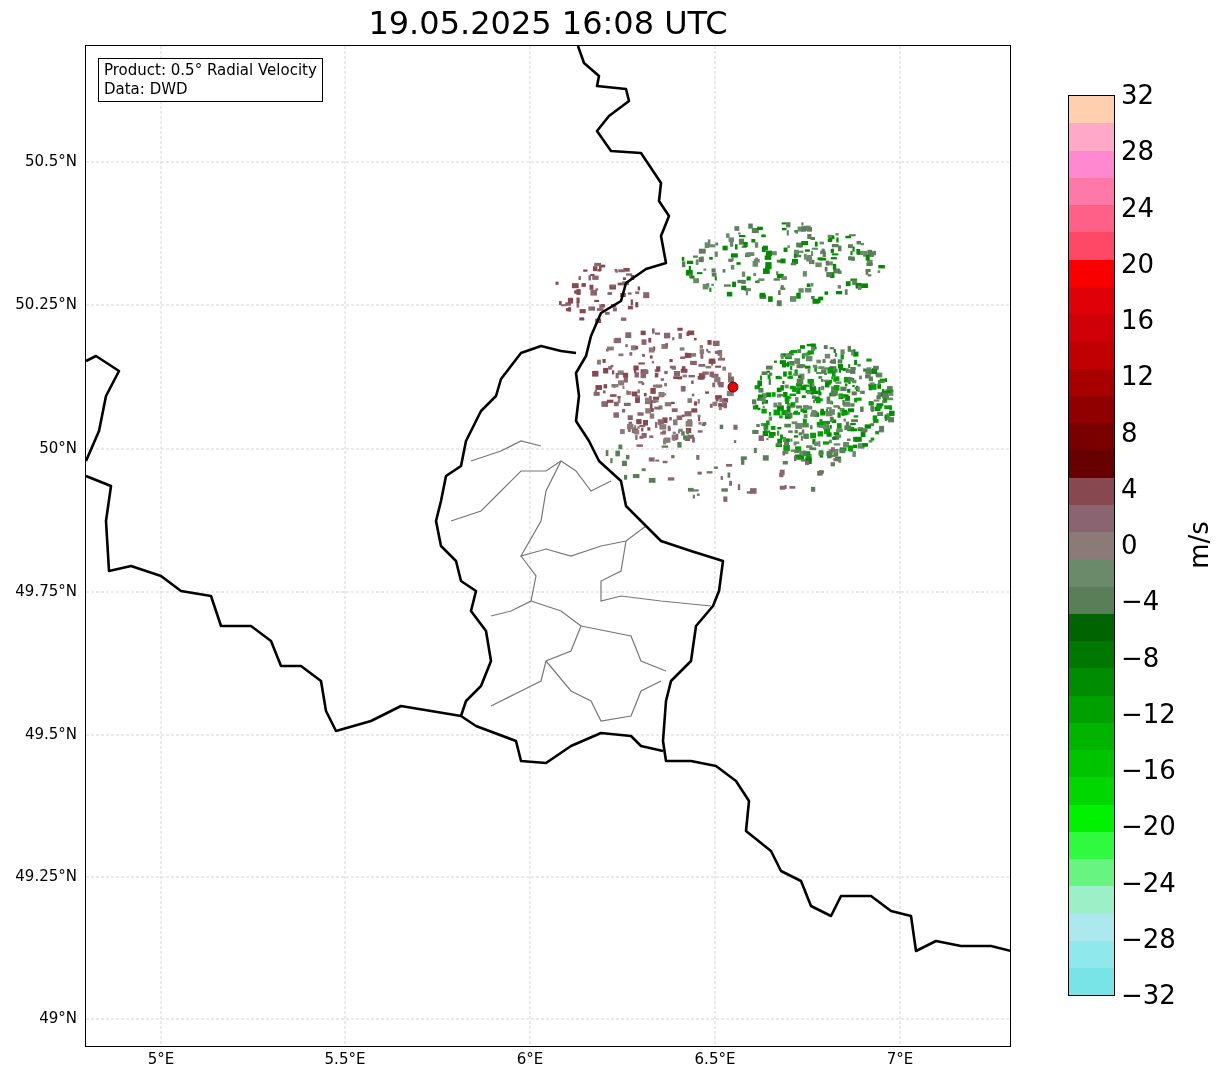 The height and width of the screenshot is (1081, 1225). What do you see at coordinates (715, 1059) in the screenshot?
I see `longitude-label: 6.5°E` at bounding box center [715, 1059].